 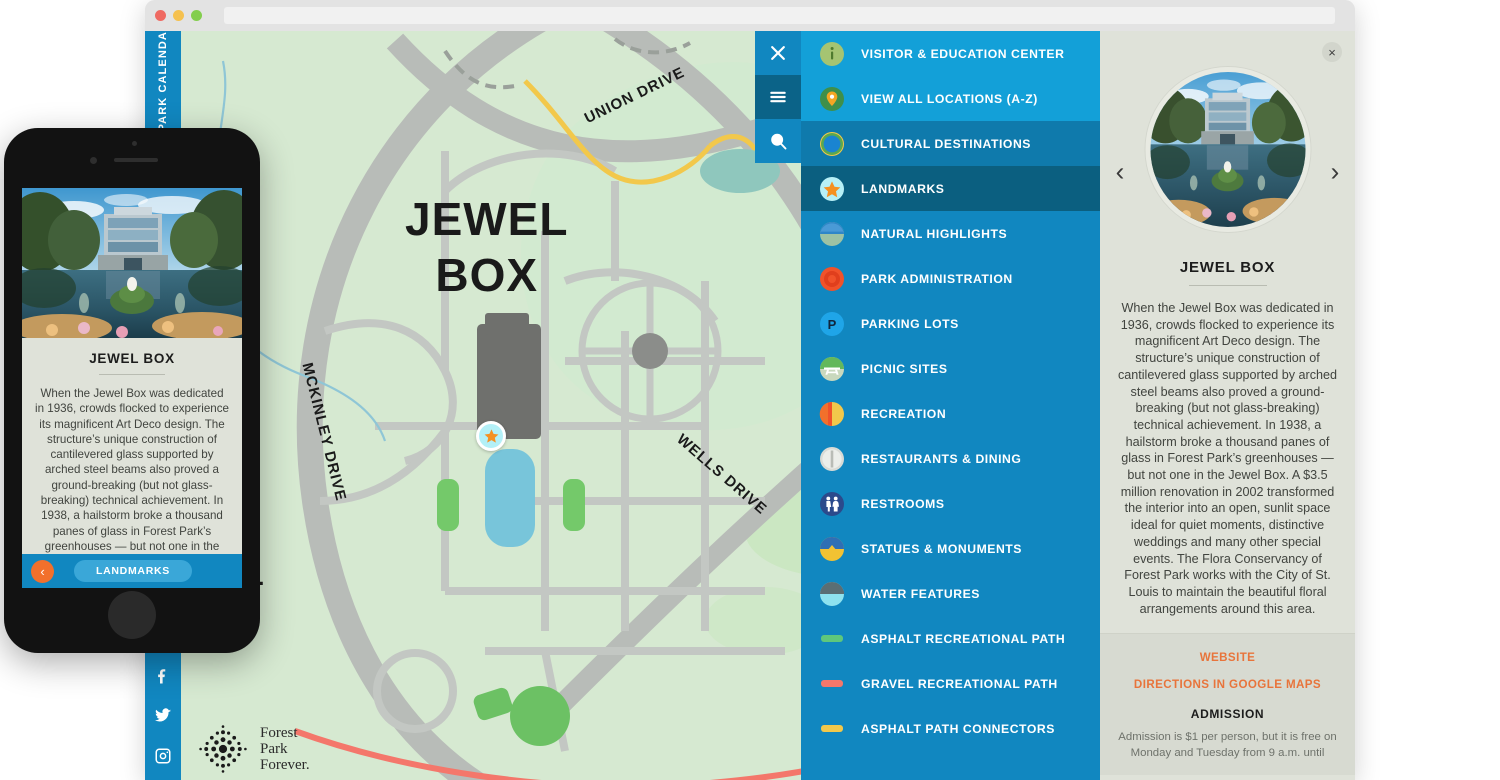 I want to click on hamburger-icon, so click(x=778, y=97).